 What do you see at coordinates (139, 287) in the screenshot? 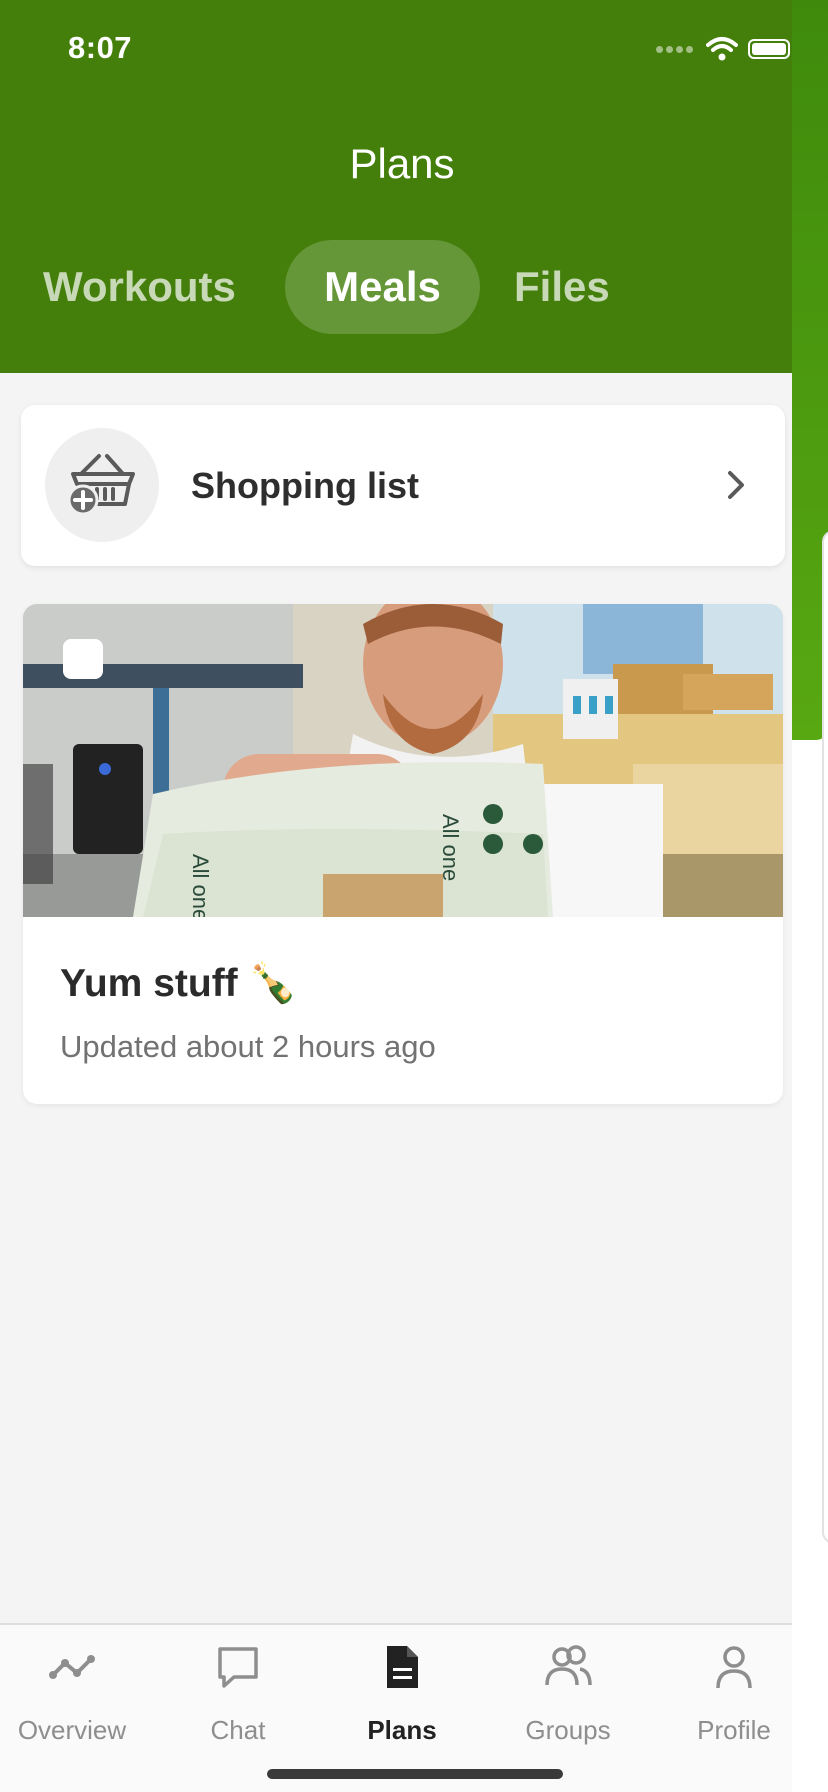
I see `tab-workouts: Workouts` at bounding box center [139, 287].